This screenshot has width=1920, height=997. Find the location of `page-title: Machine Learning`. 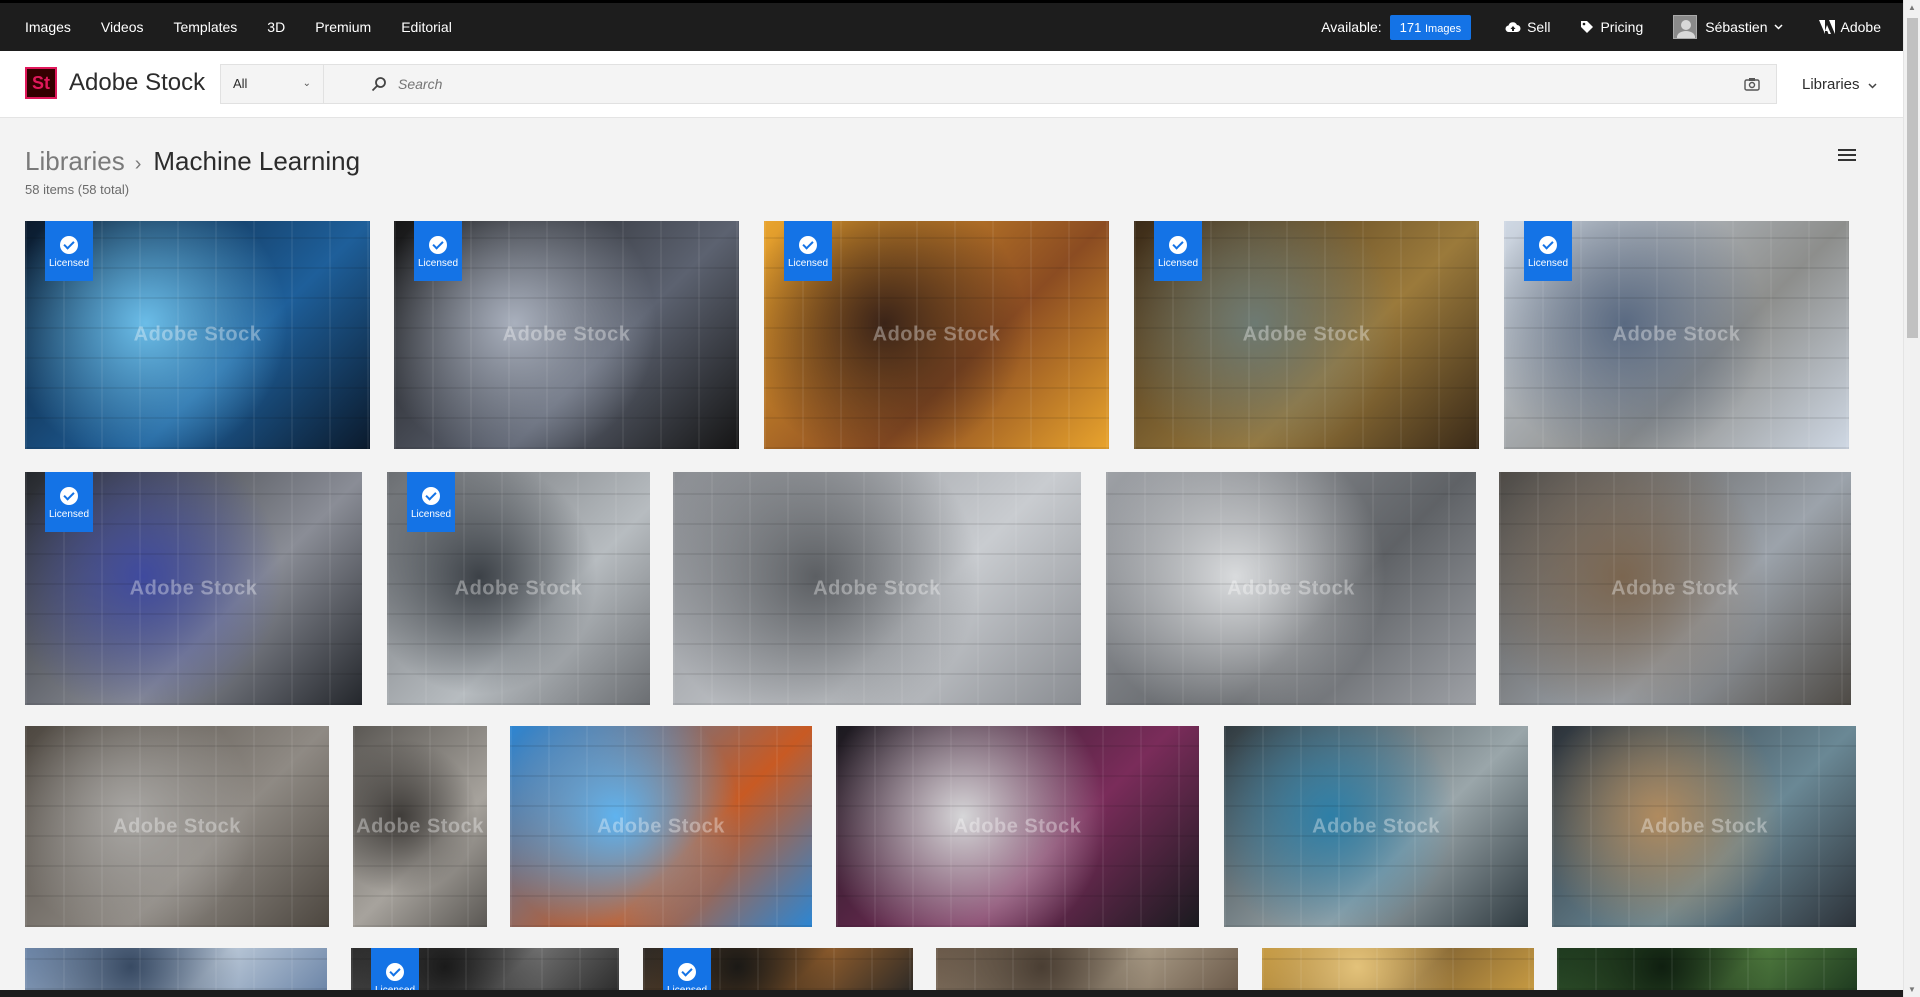

page-title: Machine Learning is located at coordinates (257, 161).